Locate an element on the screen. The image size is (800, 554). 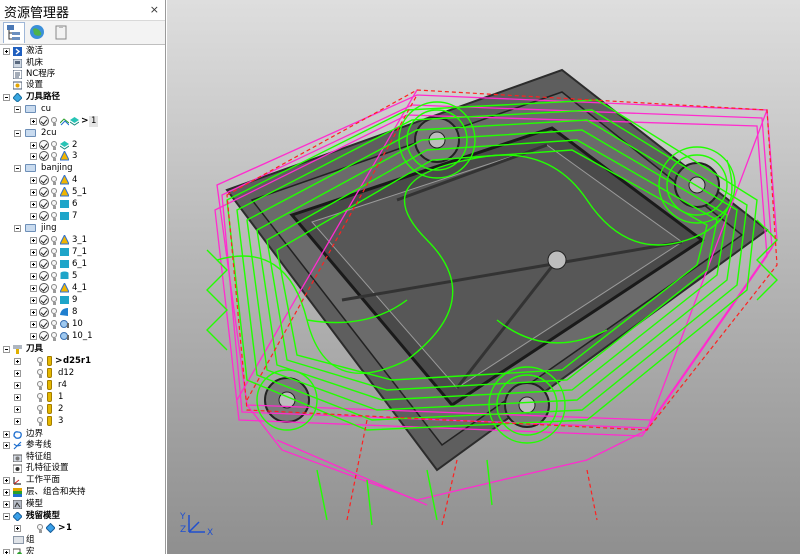
tree-item-hole-feature-sets: 孔特征设置 is located at coordinates (82, 468).